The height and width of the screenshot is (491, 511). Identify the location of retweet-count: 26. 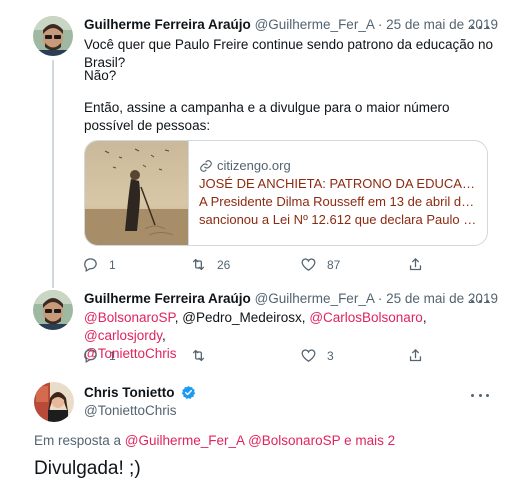
(224, 264).